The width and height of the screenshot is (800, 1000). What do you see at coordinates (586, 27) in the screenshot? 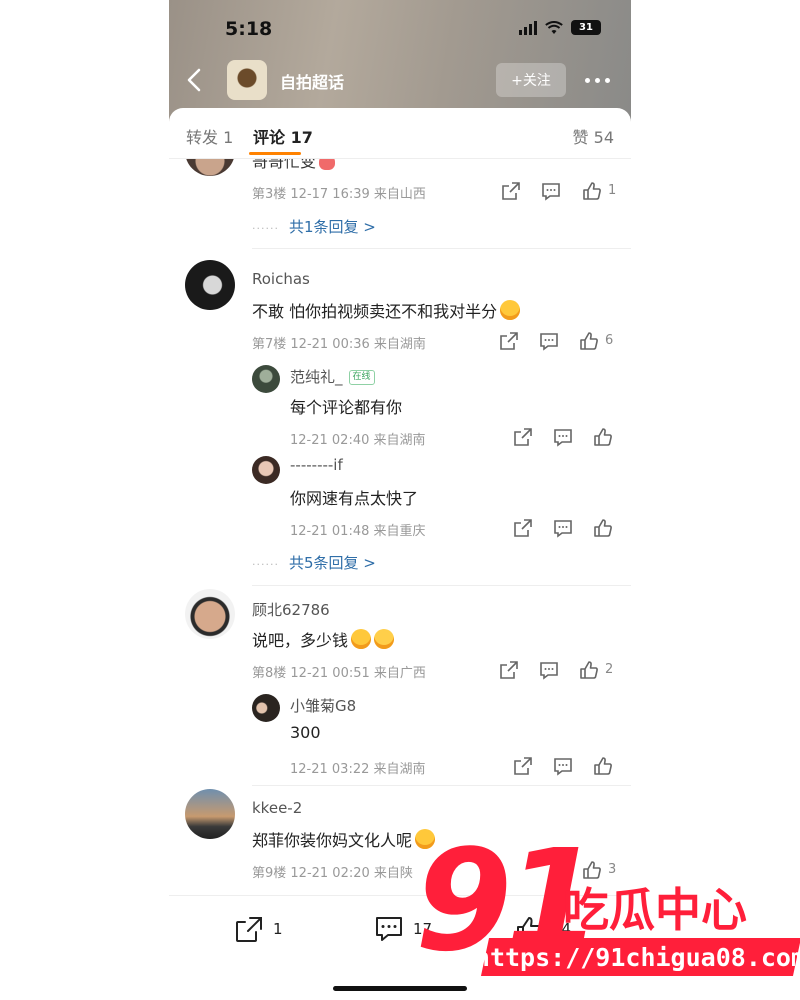
I see `battery-icon: 31` at bounding box center [586, 27].